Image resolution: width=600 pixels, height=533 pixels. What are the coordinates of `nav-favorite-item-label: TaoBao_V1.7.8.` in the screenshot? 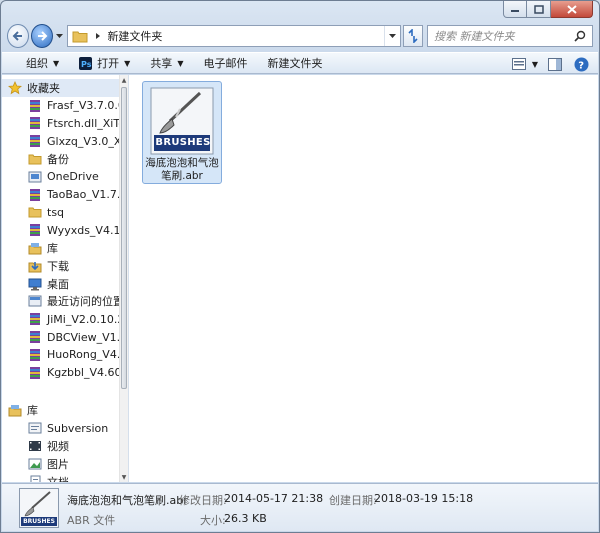 It's located at (83, 195).